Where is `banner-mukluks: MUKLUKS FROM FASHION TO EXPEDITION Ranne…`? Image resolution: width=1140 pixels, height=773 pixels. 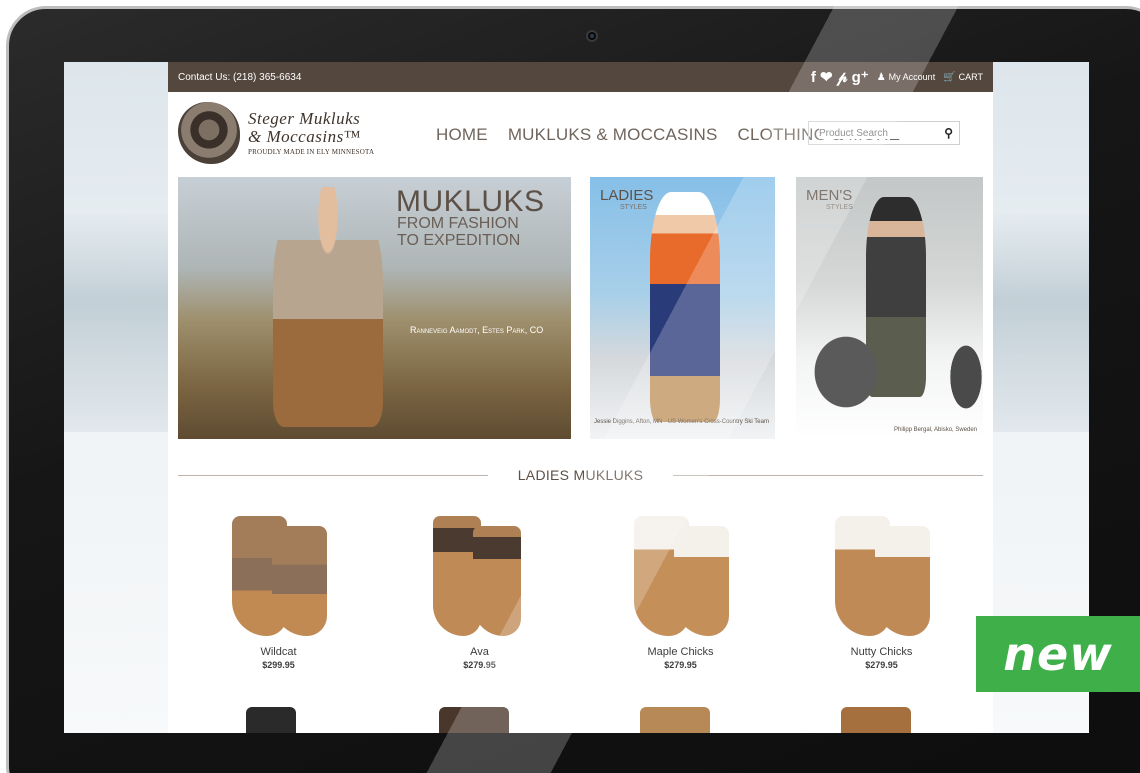
banner-mukluks: MUKLUKS FROM FASHION TO EXPEDITION Ranne… is located at coordinates (374, 308).